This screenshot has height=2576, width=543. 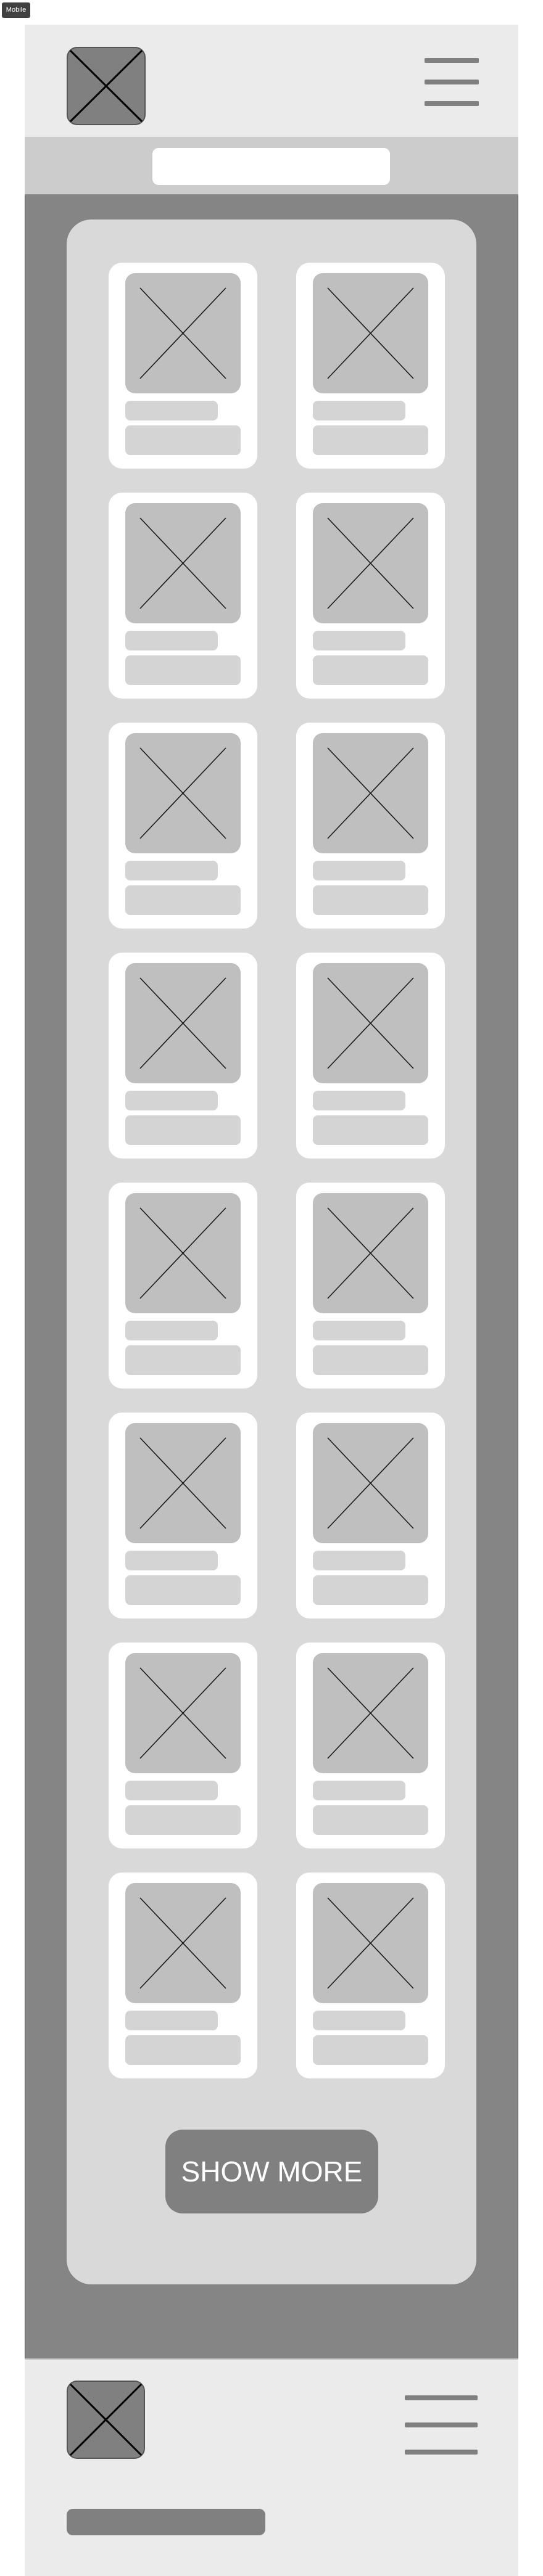 What do you see at coordinates (107, 86) in the screenshot?
I see `logo-placeholder-icon` at bounding box center [107, 86].